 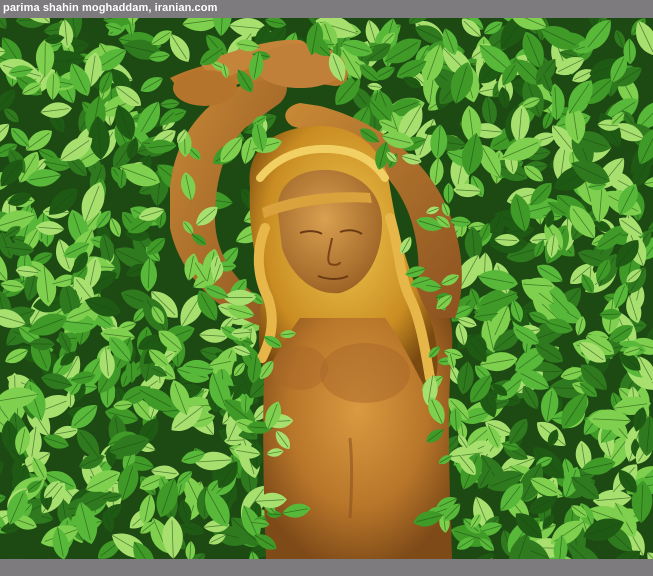 What do you see at coordinates (326, 567) in the screenshot?
I see `bottom-bar` at bounding box center [326, 567].